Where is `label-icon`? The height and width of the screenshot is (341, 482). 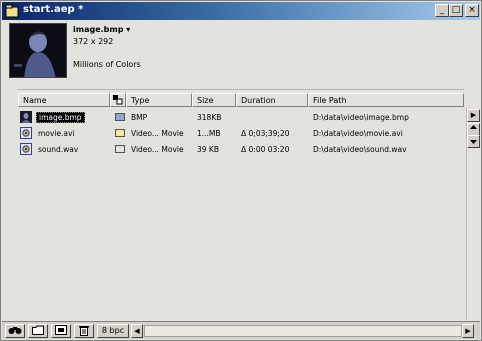 label-icon is located at coordinates (118, 100).